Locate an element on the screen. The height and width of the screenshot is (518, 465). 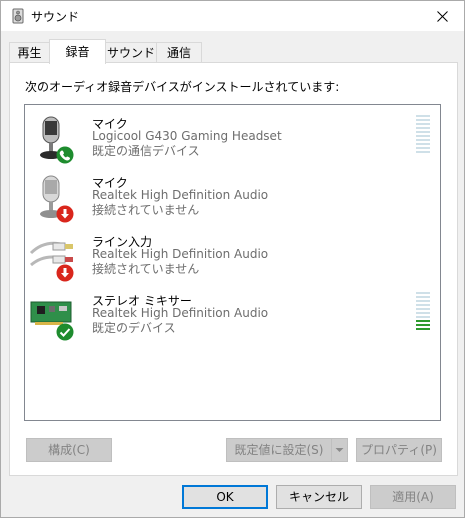
properties-button: プロパティ(P) is located at coordinates (399, 450).